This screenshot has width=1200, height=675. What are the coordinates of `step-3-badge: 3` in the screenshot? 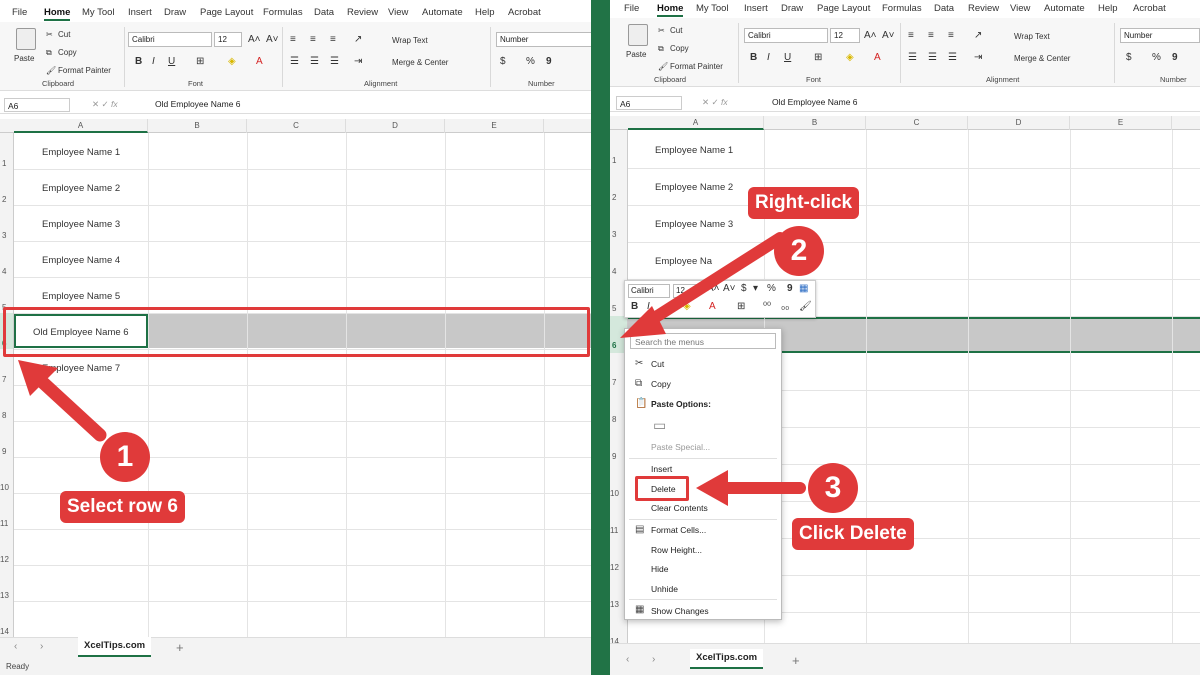 It's located at (833, 488).